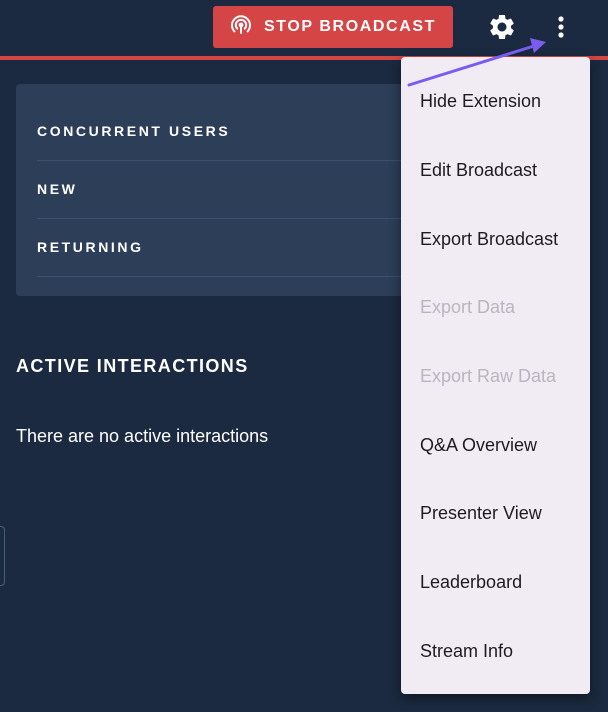 This screenshot has width=608, height=712. I want to click on stat-label: CONCURRENT USERS, so click(134, 131).